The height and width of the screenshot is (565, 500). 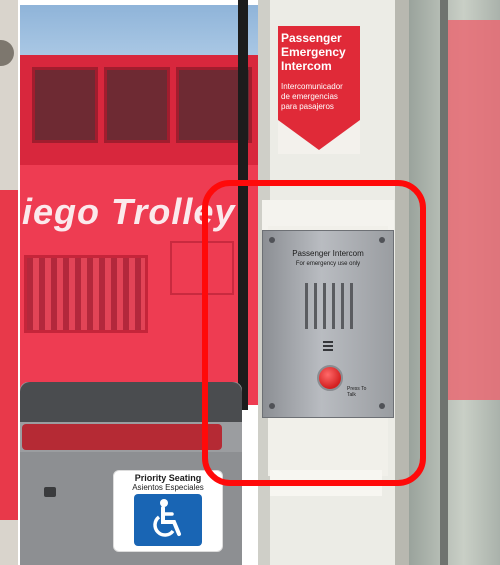 What do you see at coordinates (168, 487) in the screenshot?
I see `priority-sign-subtitle: Asientos Especiales` at bounding box center [168, 487].